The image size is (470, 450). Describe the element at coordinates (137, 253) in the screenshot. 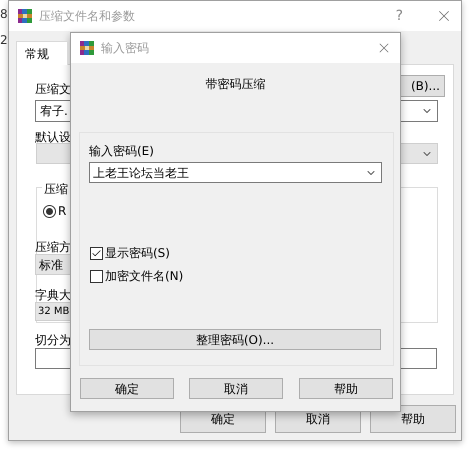

I see `checkbox-label: 显示密码(S)` at that location.